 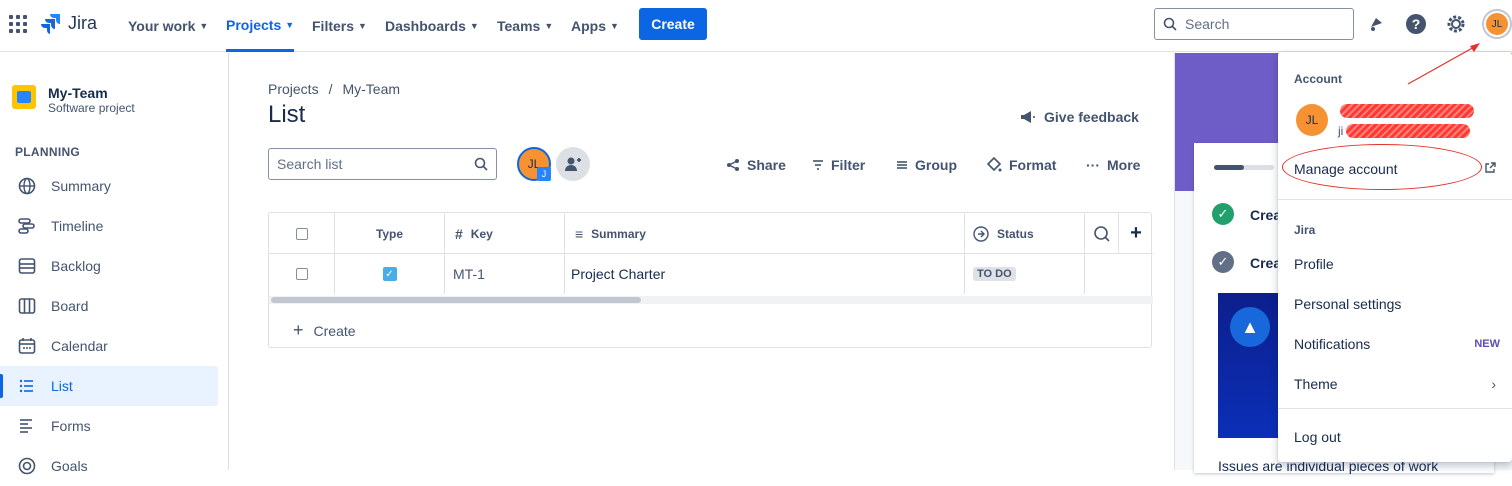 What do you see at coordinates (371, 89) in the screenshot?
I see `breadcrumb-my-team: My-Team` at bounding box center [371, 89].